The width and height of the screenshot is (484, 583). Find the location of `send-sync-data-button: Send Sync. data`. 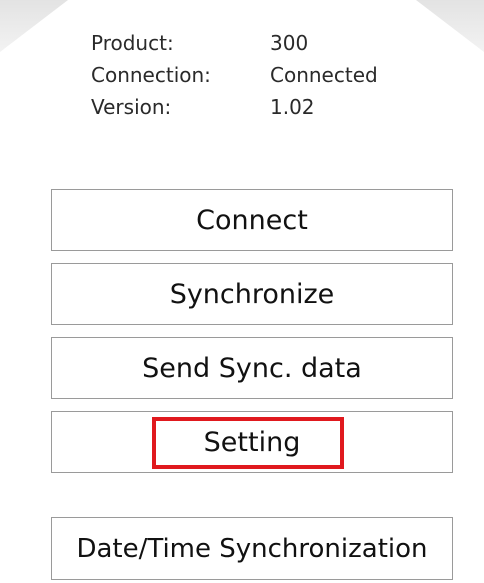

send-sync-data-button: Send Sync. data is located at coordinates (252, 368).